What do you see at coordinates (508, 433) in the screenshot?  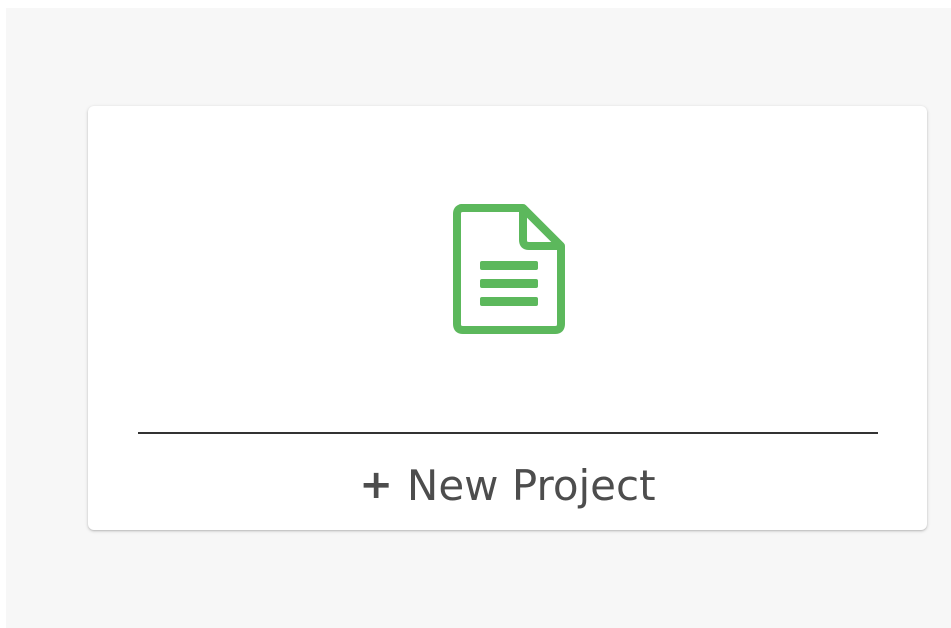 I see `card-divider` at bounding box center [508, 433].